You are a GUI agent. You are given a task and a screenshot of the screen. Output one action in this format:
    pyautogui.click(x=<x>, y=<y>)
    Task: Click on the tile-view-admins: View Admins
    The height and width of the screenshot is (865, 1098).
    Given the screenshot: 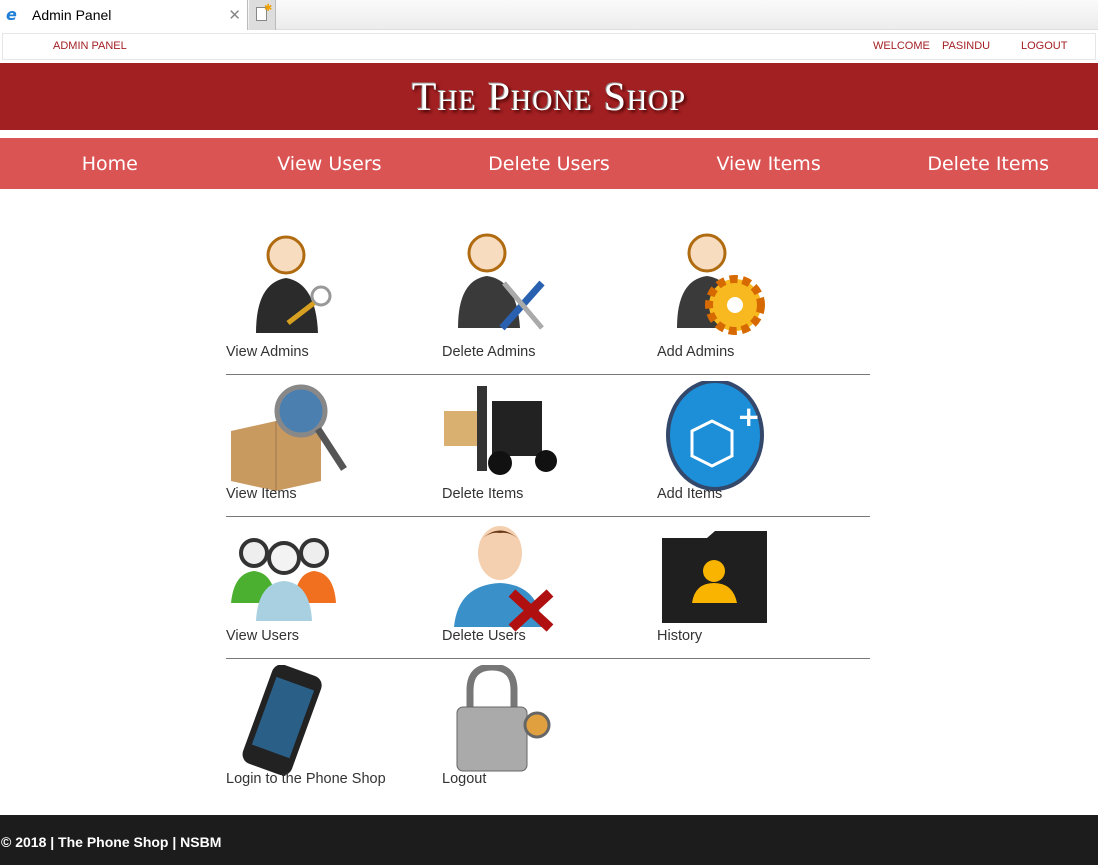 What is the action you would take?
    pyautogui.click(x=334, y=298)
    